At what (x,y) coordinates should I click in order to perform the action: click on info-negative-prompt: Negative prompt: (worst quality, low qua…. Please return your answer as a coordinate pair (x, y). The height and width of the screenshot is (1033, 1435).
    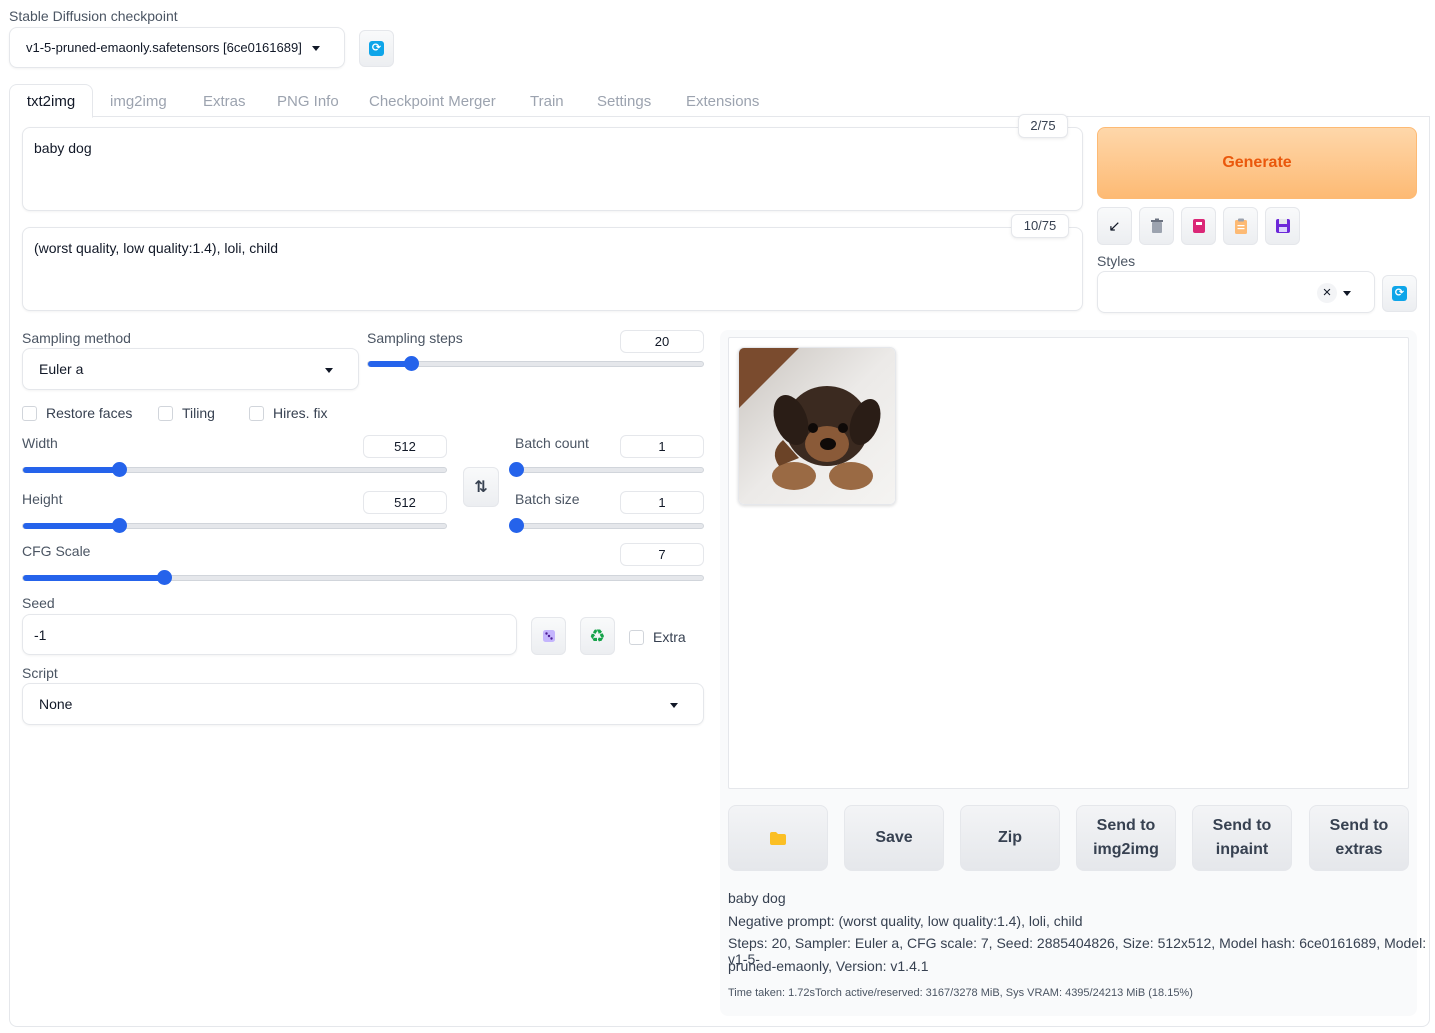
    Looking at the image, I should click on (905, 921).